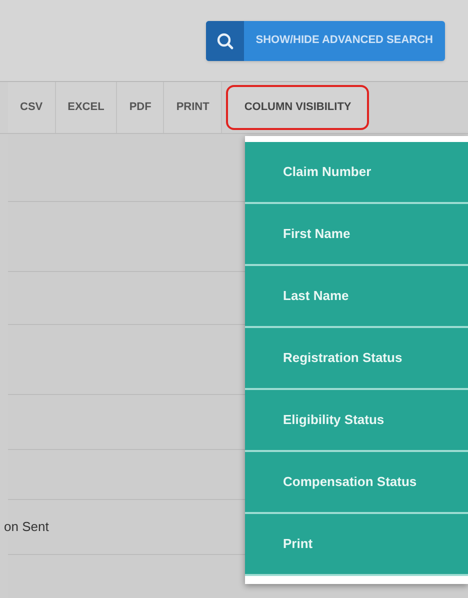 This screenshot has width=468, height=598. What do you see at coordinates (356, 173) in the screenshot?
I see `column-menu-item: Claim Number` at bounding box center [356, 173].